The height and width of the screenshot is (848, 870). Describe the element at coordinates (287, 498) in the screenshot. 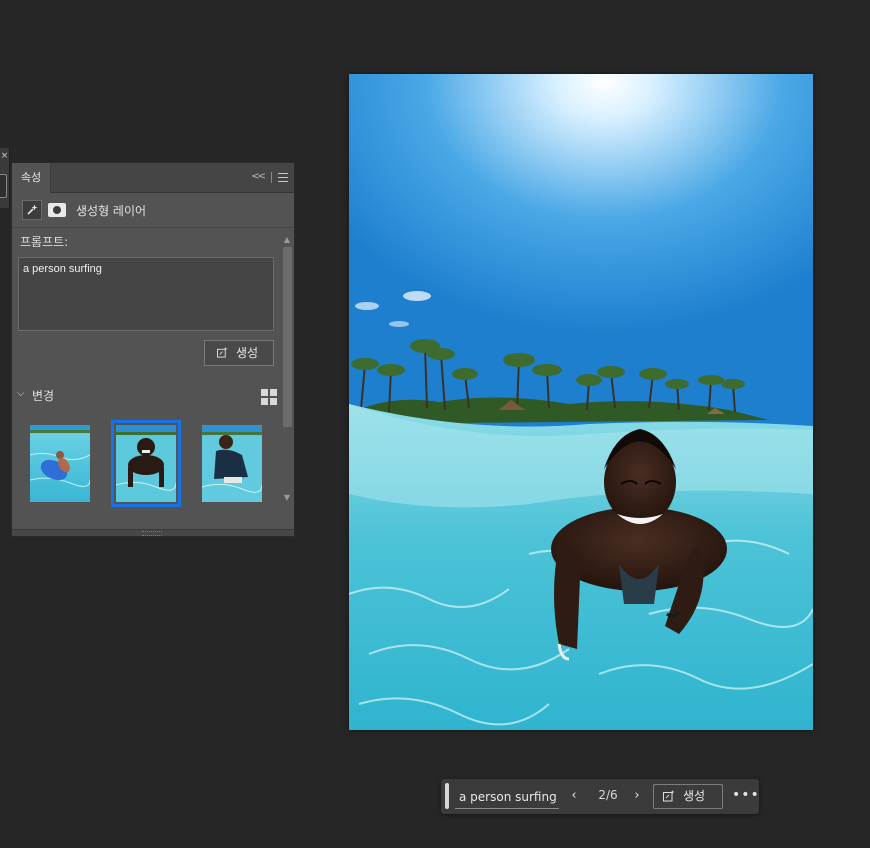

I see `scroll-down-icon: ▼` at that location.